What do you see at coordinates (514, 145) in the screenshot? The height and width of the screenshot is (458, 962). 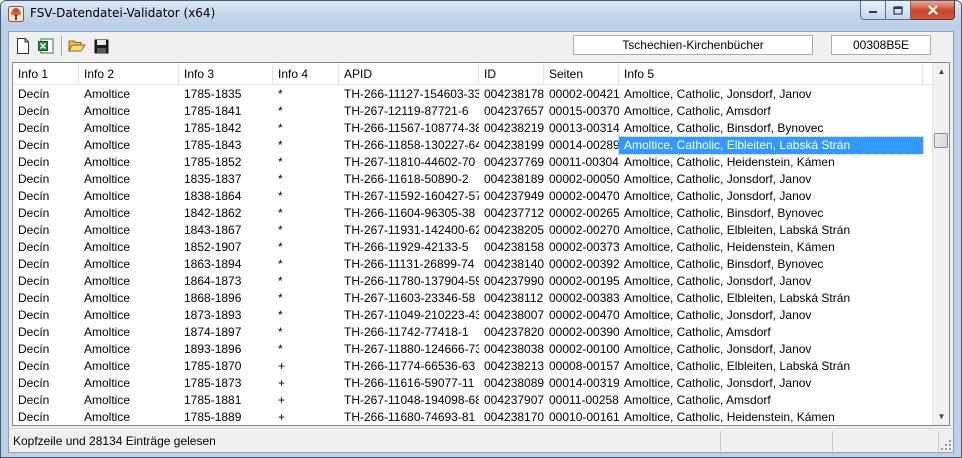 I see `cell-id: 004238199` at bounding box center [514, 145].